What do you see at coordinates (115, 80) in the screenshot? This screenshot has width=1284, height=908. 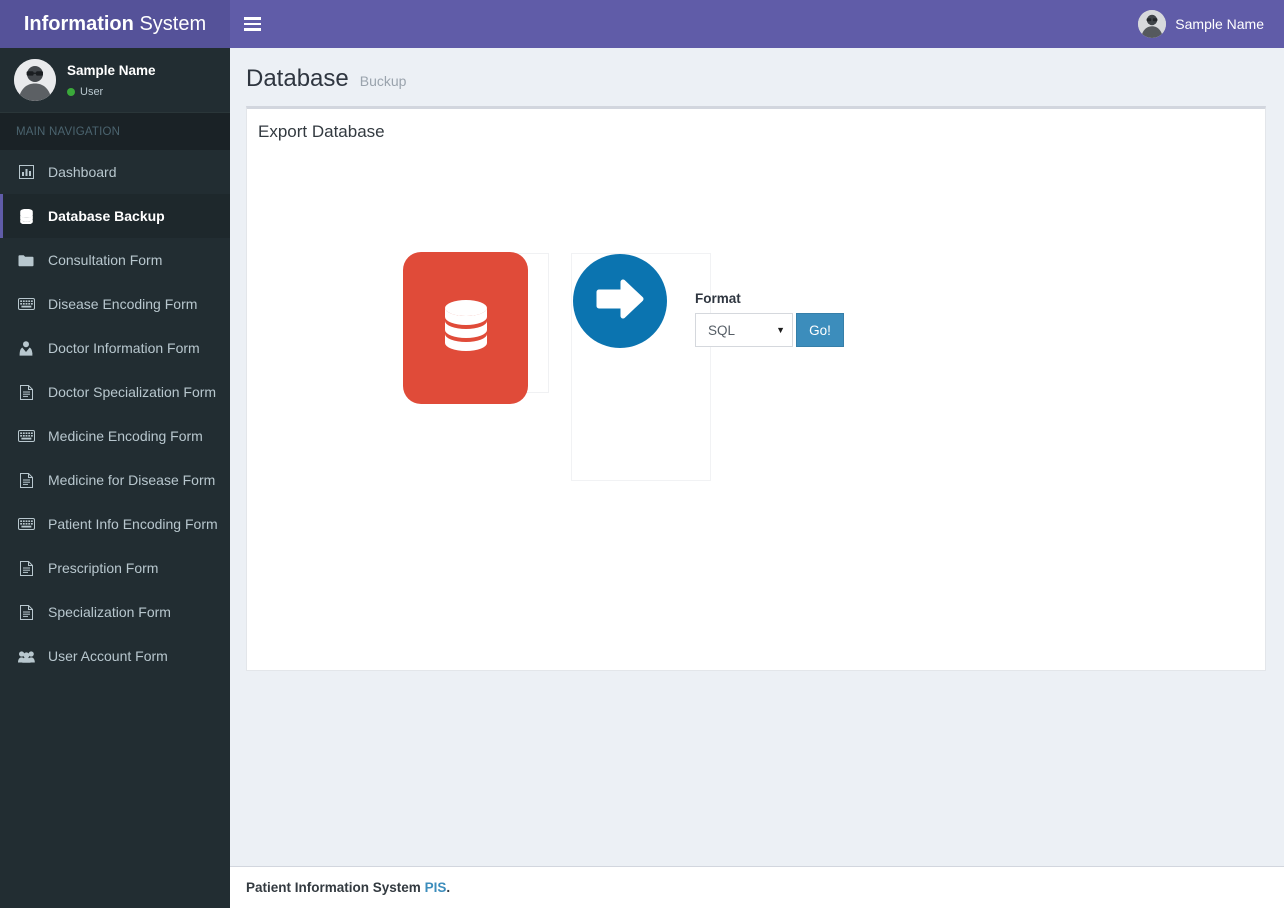 I see `sidebar-user-panel: Sample Name User` at bounding box center [115, 80].